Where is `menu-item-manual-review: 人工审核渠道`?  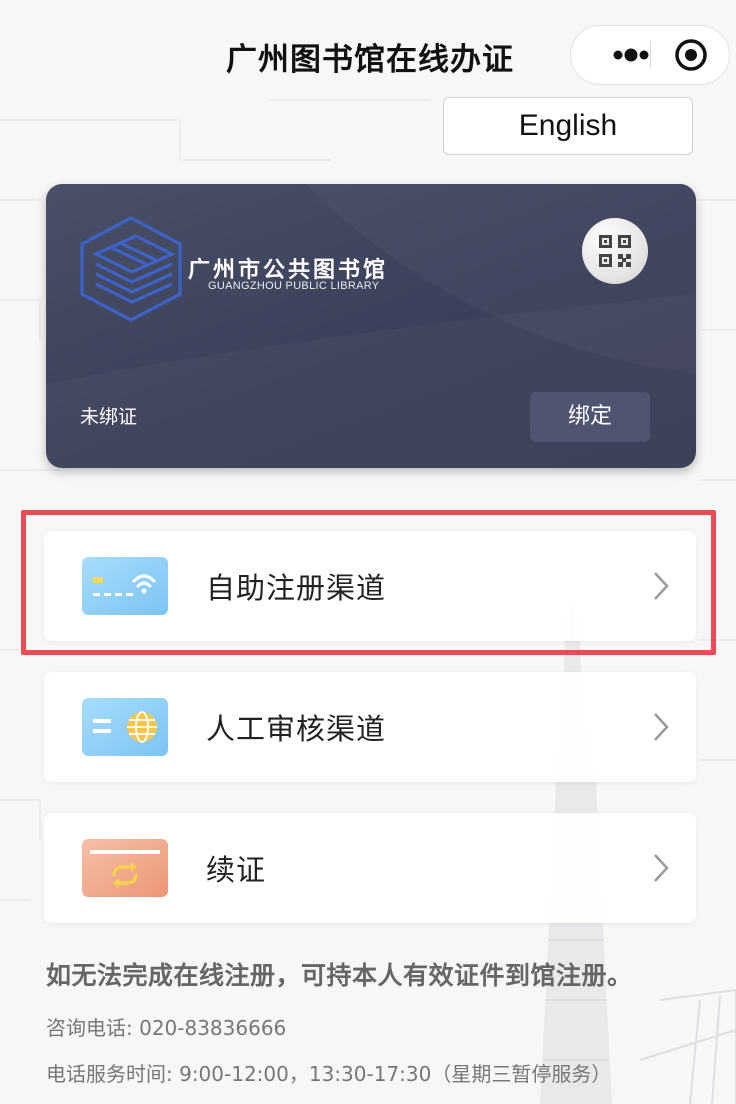
menu-item-manual-review: 人工审核渠道 is located at coordinates (370, 727).